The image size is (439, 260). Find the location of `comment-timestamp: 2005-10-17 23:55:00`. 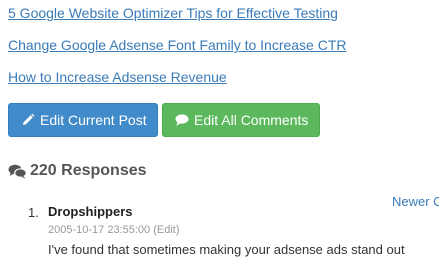

comment-timestamp: 2005-10-17 23:55:00 is located at coordinates (99, 230).